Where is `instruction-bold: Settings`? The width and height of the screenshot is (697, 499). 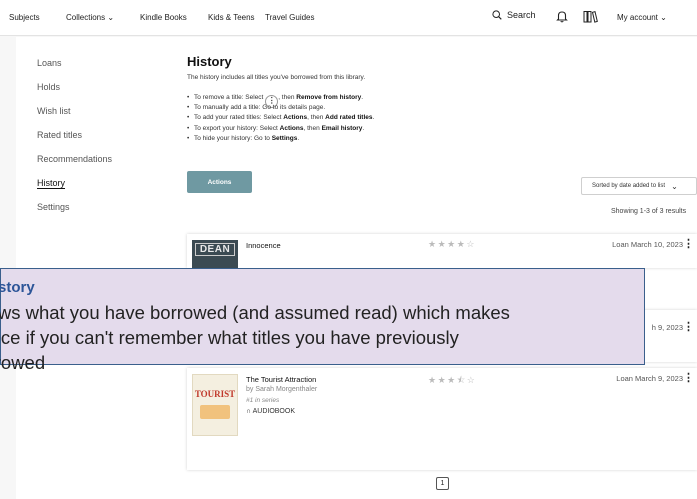
instruction-bold: Settings is located at coordinates (284, 138).